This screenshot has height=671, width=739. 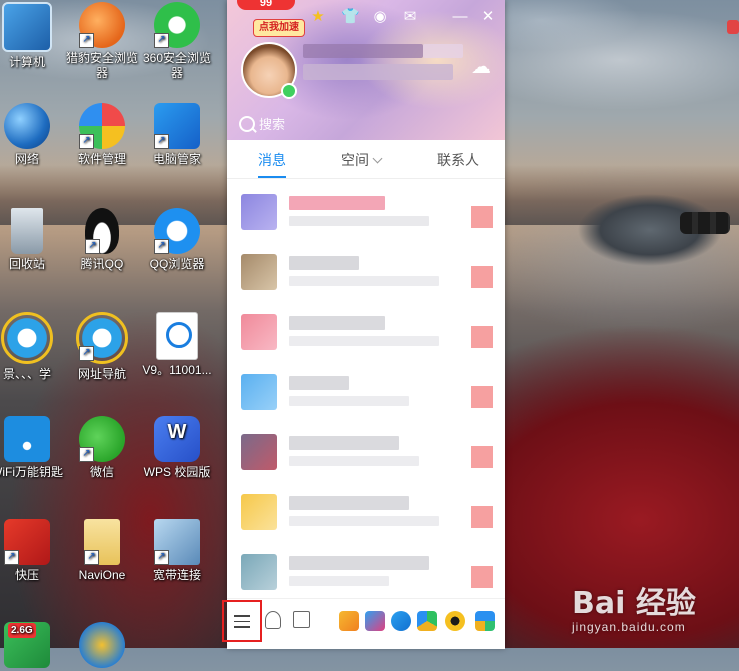 I want to click on app-center-icon, so click(x=485, y=621).